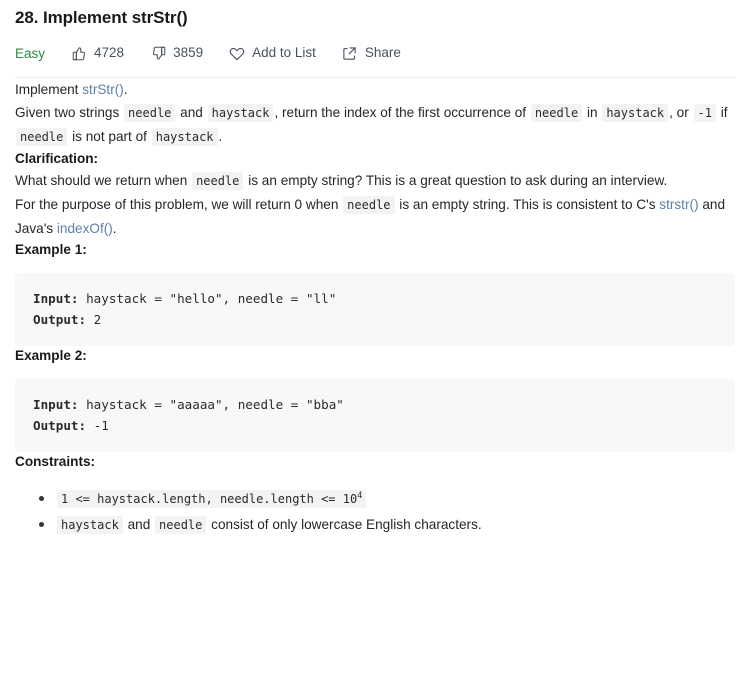 This screenshot has height=677, width=750. What do you see at coordinates (125, 89) in the screenshot?
I see `implement-suffix: .` at bounding box center [125, 89].